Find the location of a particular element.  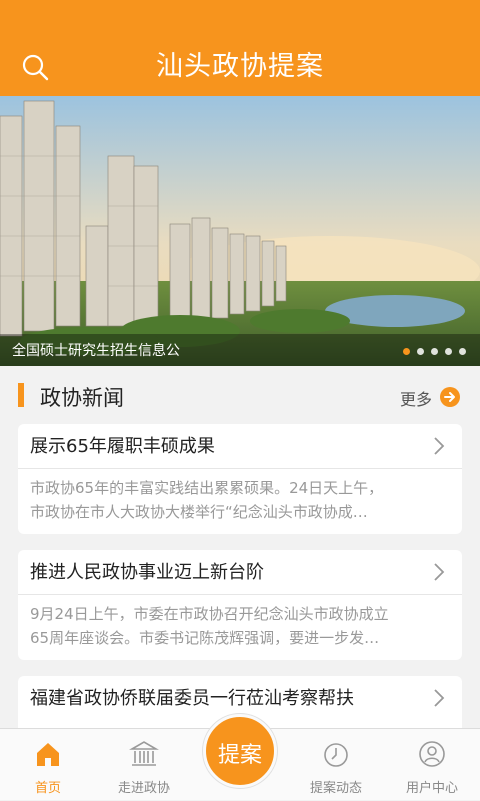

news-item-title: 福建省政协侨联届委员一行莅汕考察帮扶 is located at coordinates (192, 698).